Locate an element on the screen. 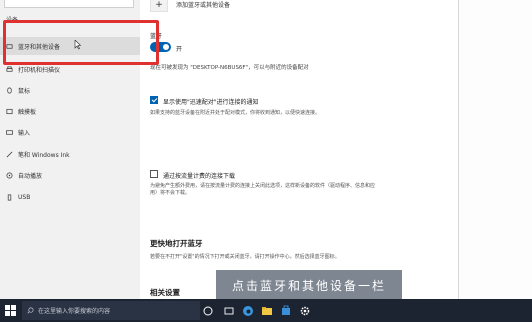 This screenshot has width=532, height=322. sidebar-item-autoplay: 自动播放 is located at coordinates (70, 175).